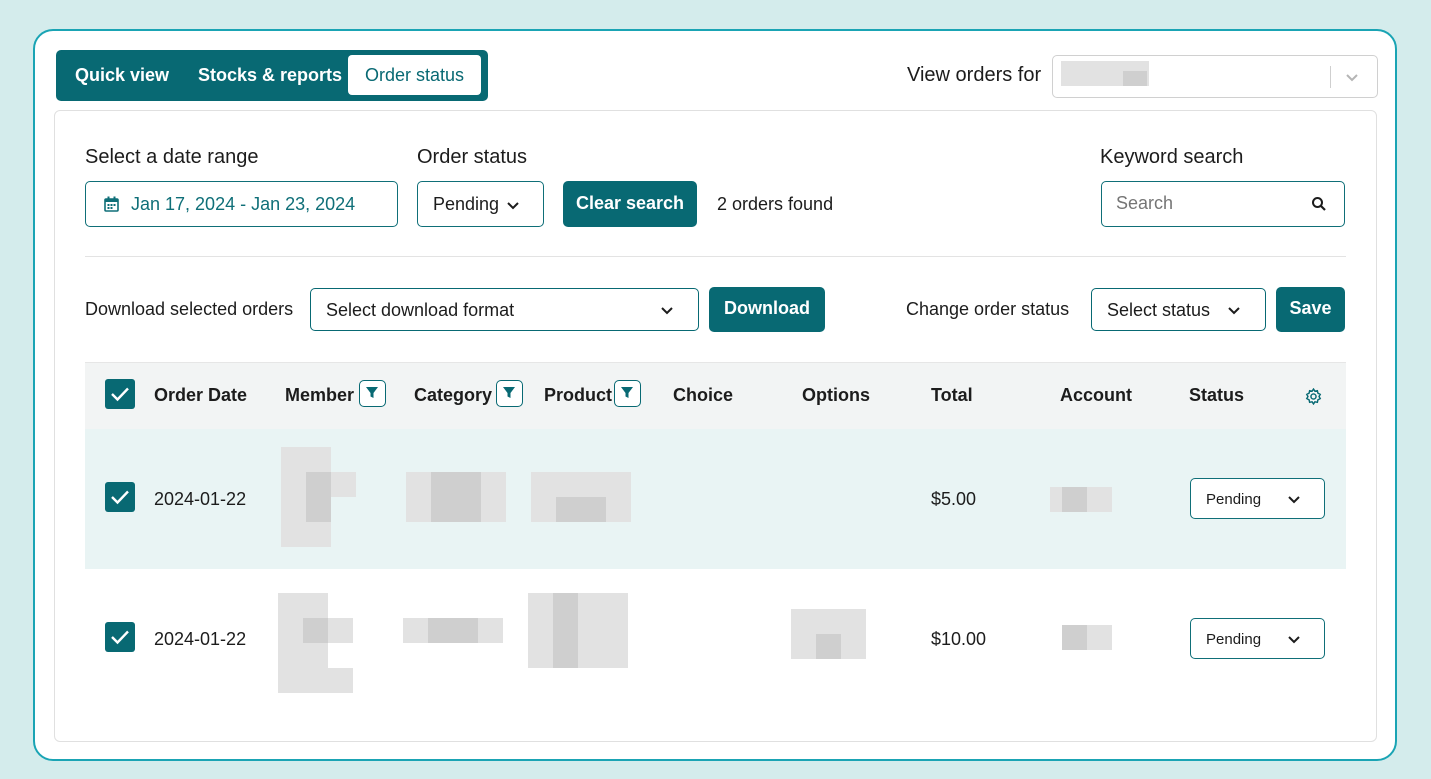  I want to click on column-header-total: Total, so click(952, 395).